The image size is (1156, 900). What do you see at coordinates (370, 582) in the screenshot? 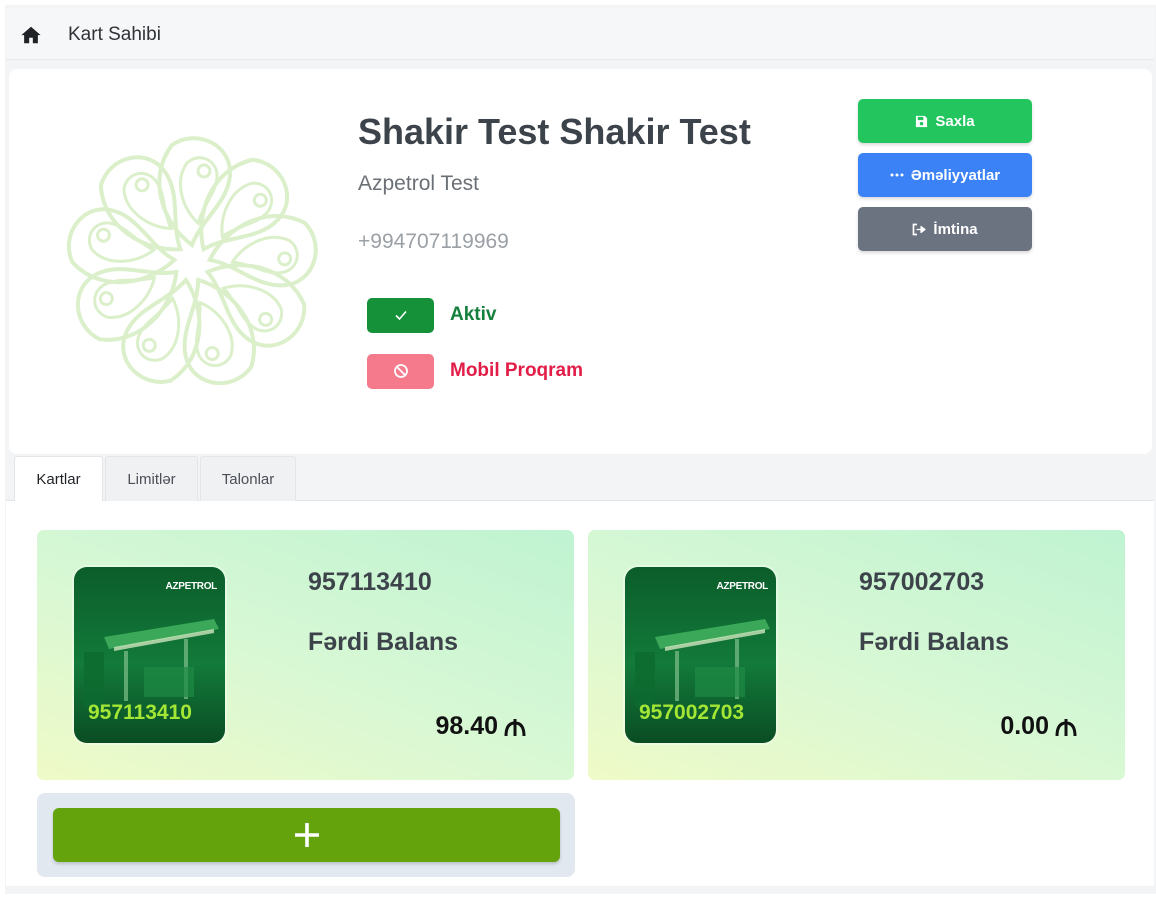
I see `card-number: 957113410` at bounding box center [370, 582].